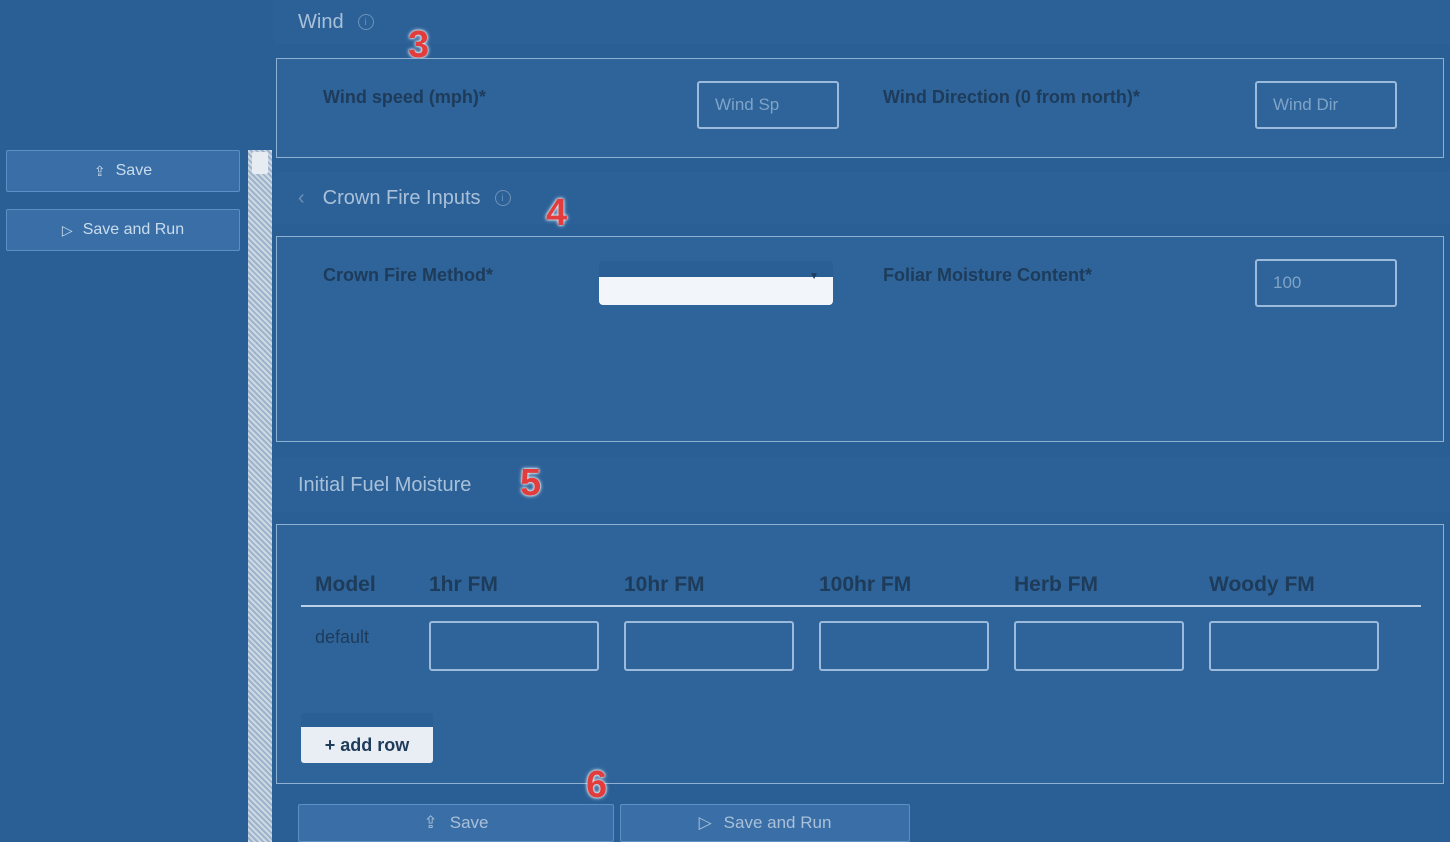  I want to click on crown-method-select: ▼, so click(716, 283).